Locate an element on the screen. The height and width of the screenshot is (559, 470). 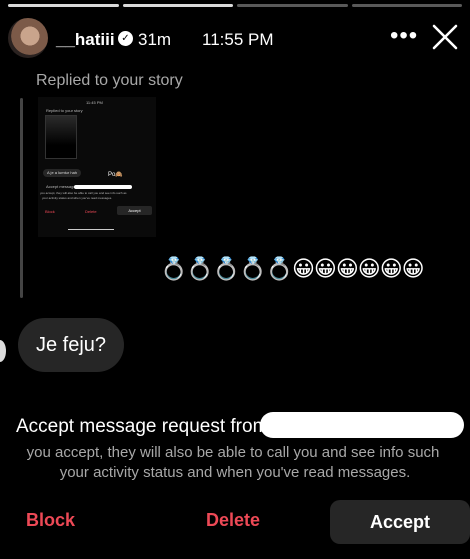
timestamp: 11:55 PM is located at coordinates (238, 39).